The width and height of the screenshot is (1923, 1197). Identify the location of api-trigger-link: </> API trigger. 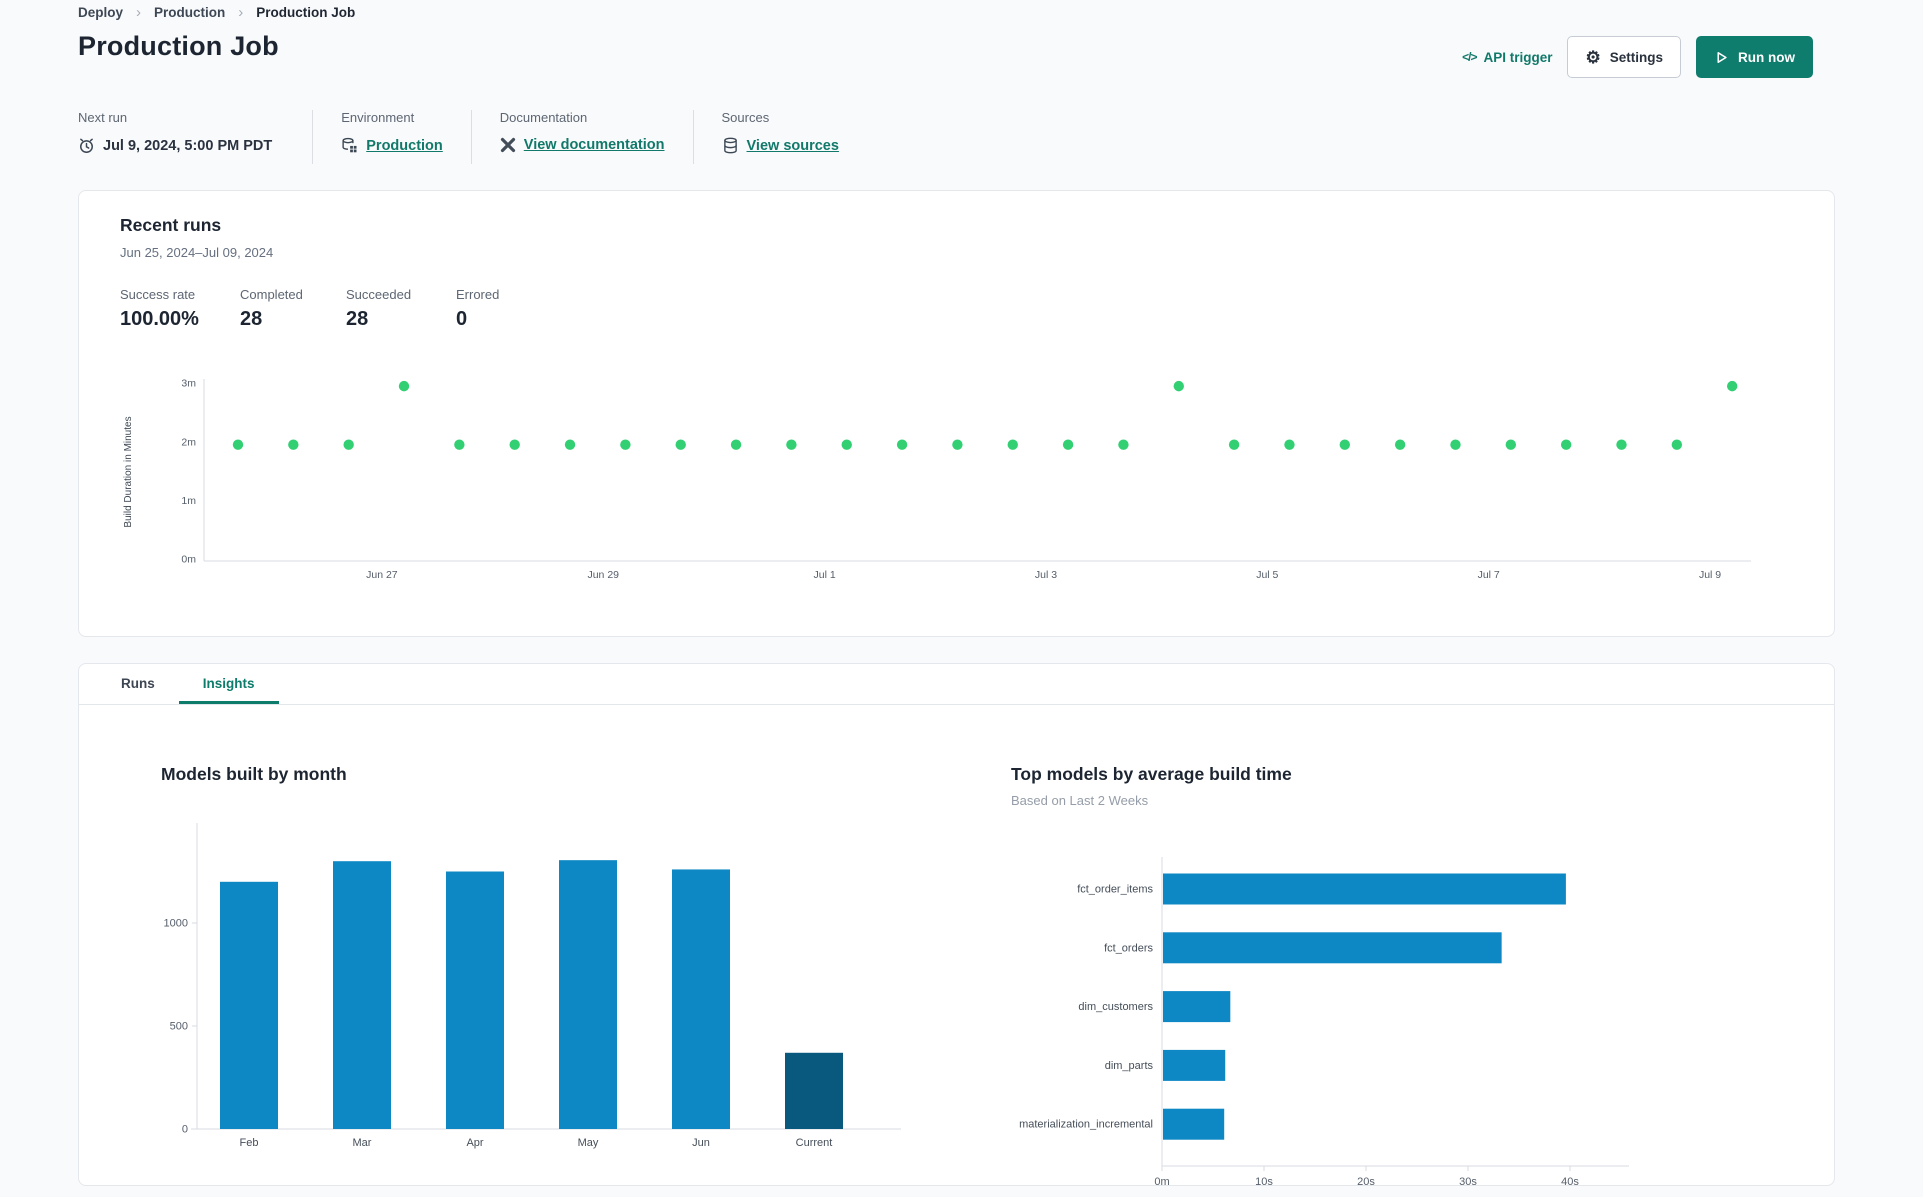
(1507, 57).